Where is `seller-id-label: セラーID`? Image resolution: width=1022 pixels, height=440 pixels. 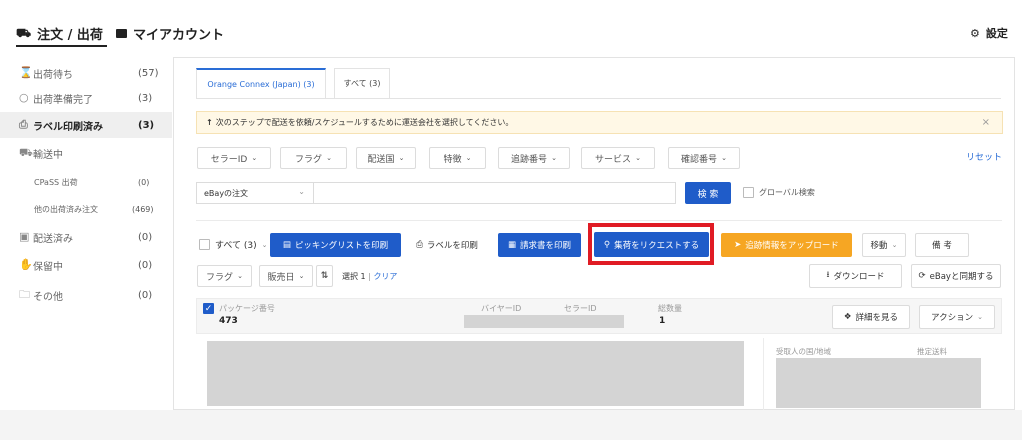 seller-id-label: セラーID is located at coordinates (580, 308).